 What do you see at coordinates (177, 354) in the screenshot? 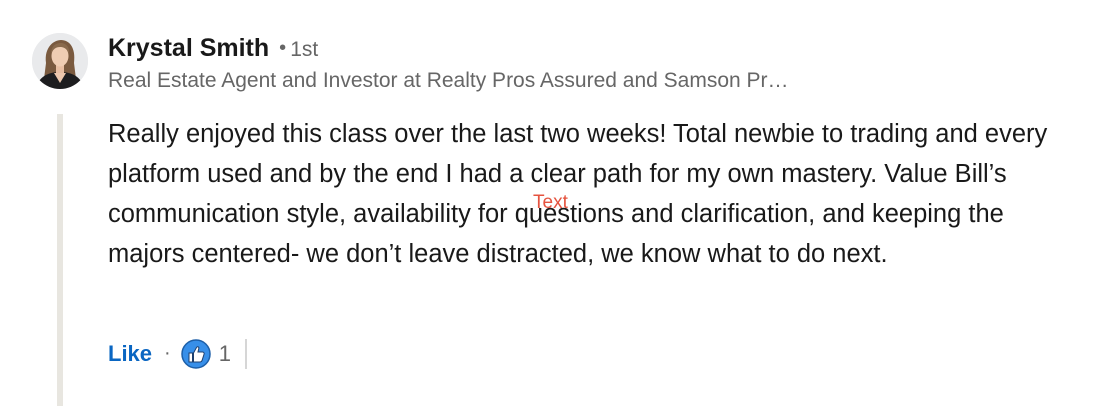
I see `comment-actions: Like · 1` at bounding box center [177, 354].